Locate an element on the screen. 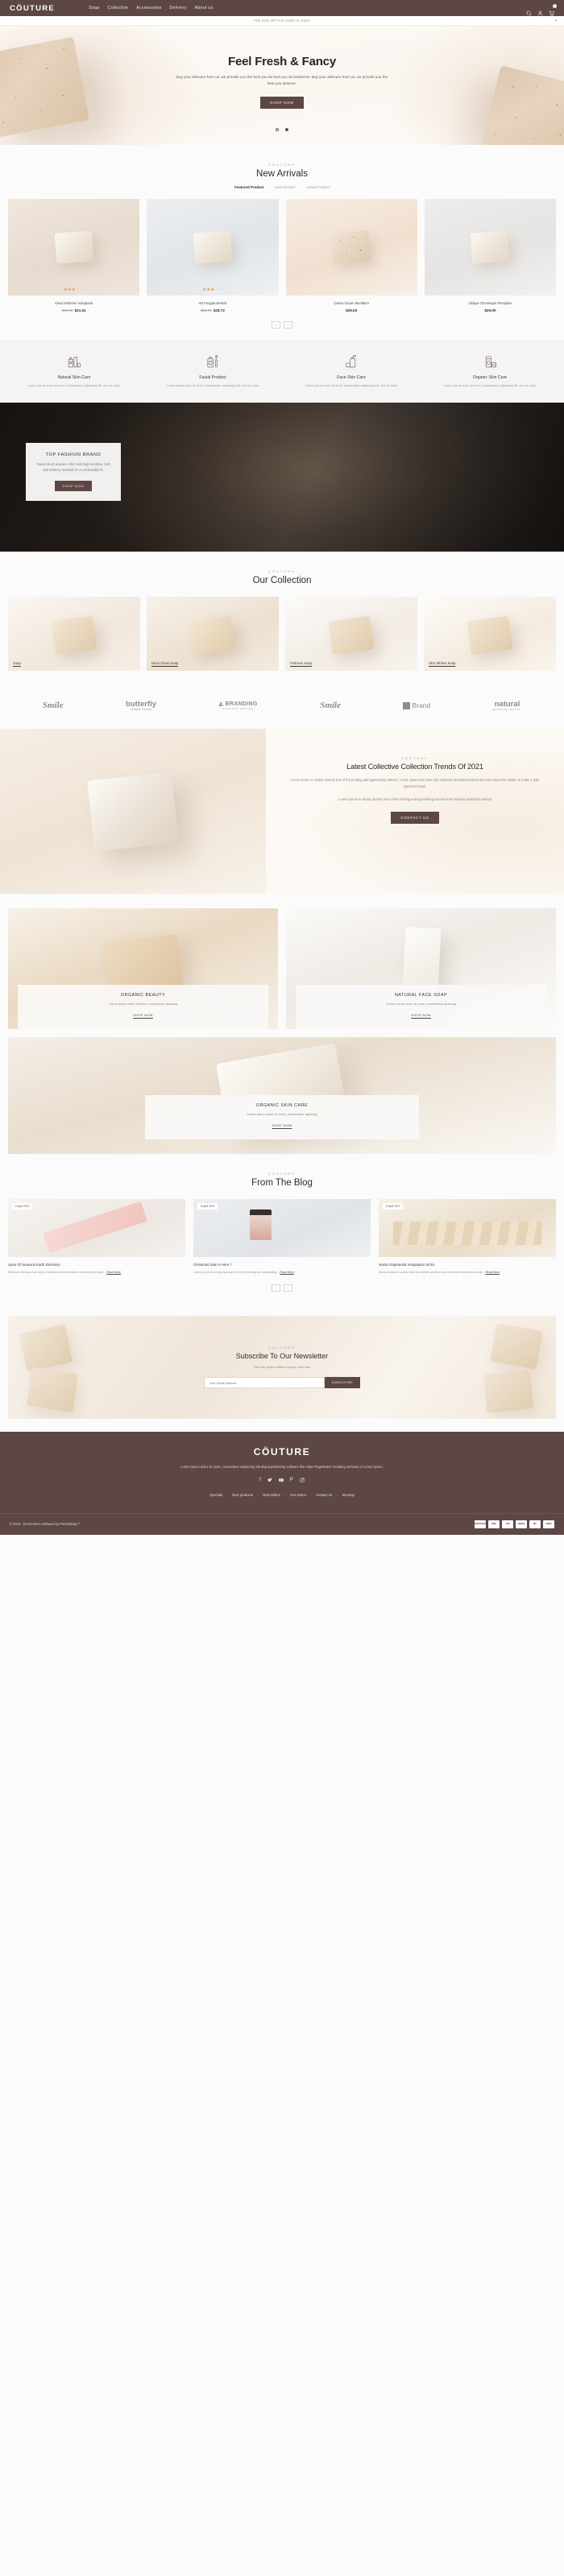 The image size is (564, 2576). product-price: $29.00 is located at coordinates (351, 310).